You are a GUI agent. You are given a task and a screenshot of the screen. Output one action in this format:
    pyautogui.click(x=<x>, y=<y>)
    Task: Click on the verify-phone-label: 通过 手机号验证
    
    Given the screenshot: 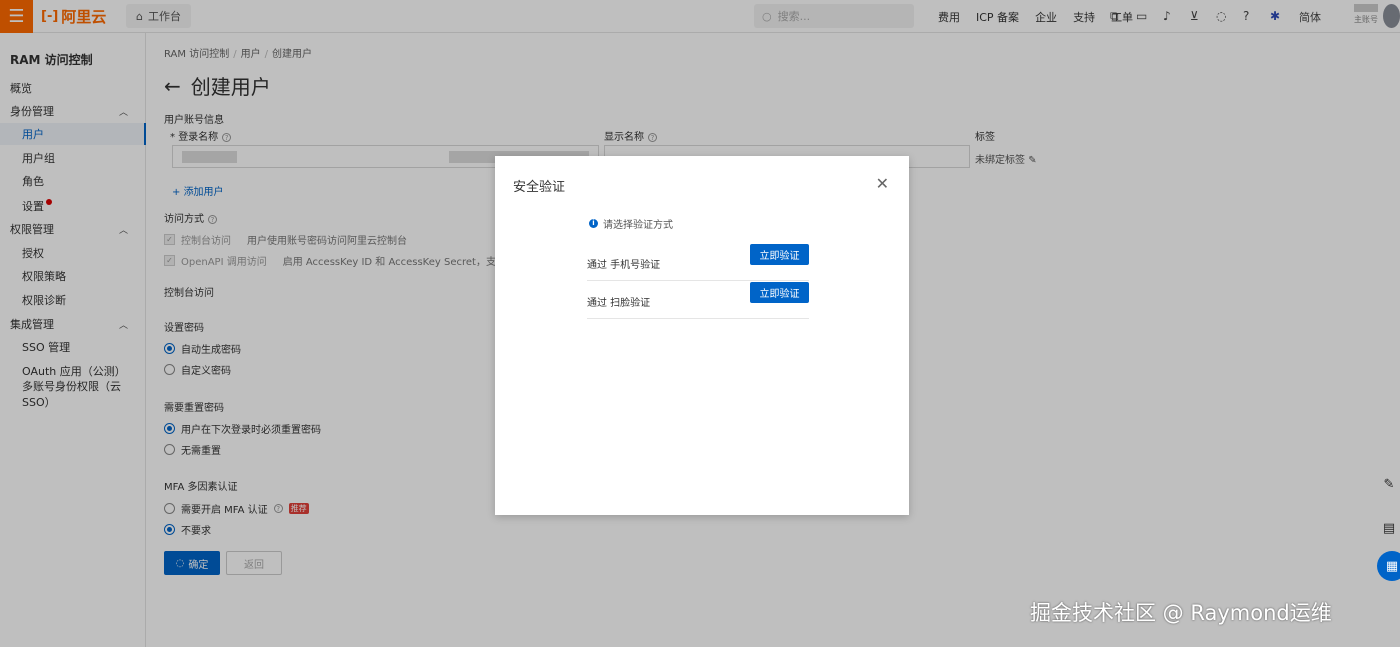 What is the action you would take?
    pyautogui.click(x=624, y=265)
    